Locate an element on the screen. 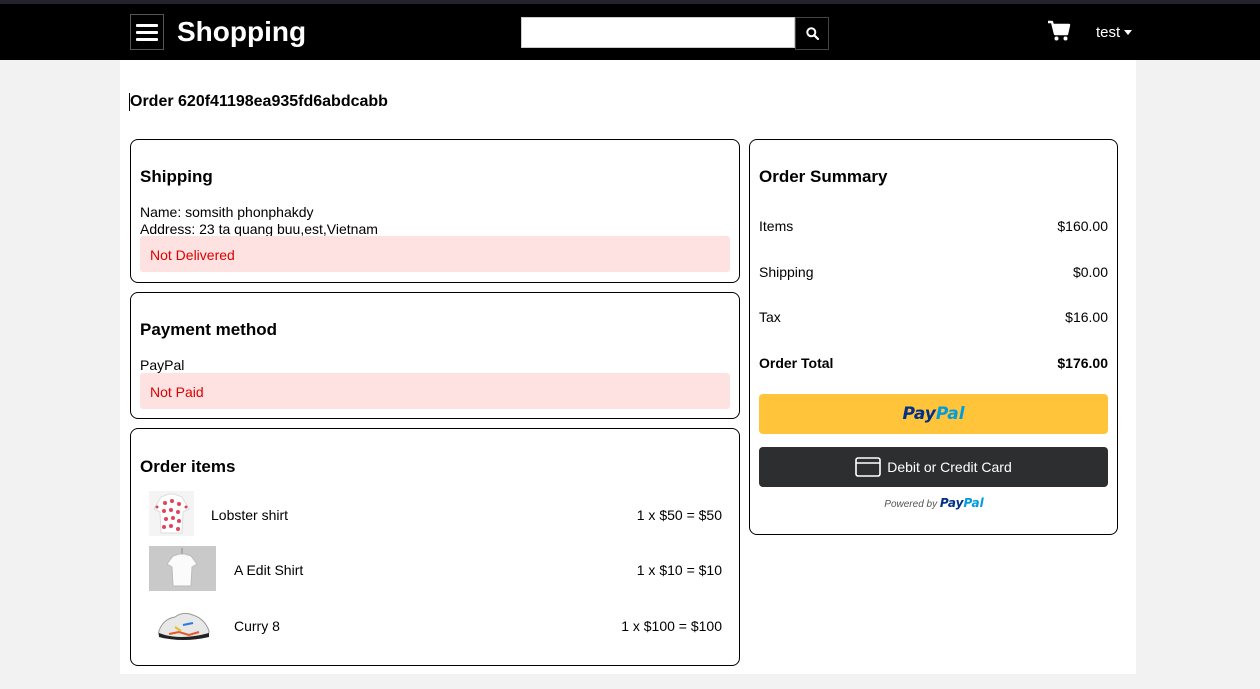  paypal-logo: PayPal is located at coordinates (933, 414).